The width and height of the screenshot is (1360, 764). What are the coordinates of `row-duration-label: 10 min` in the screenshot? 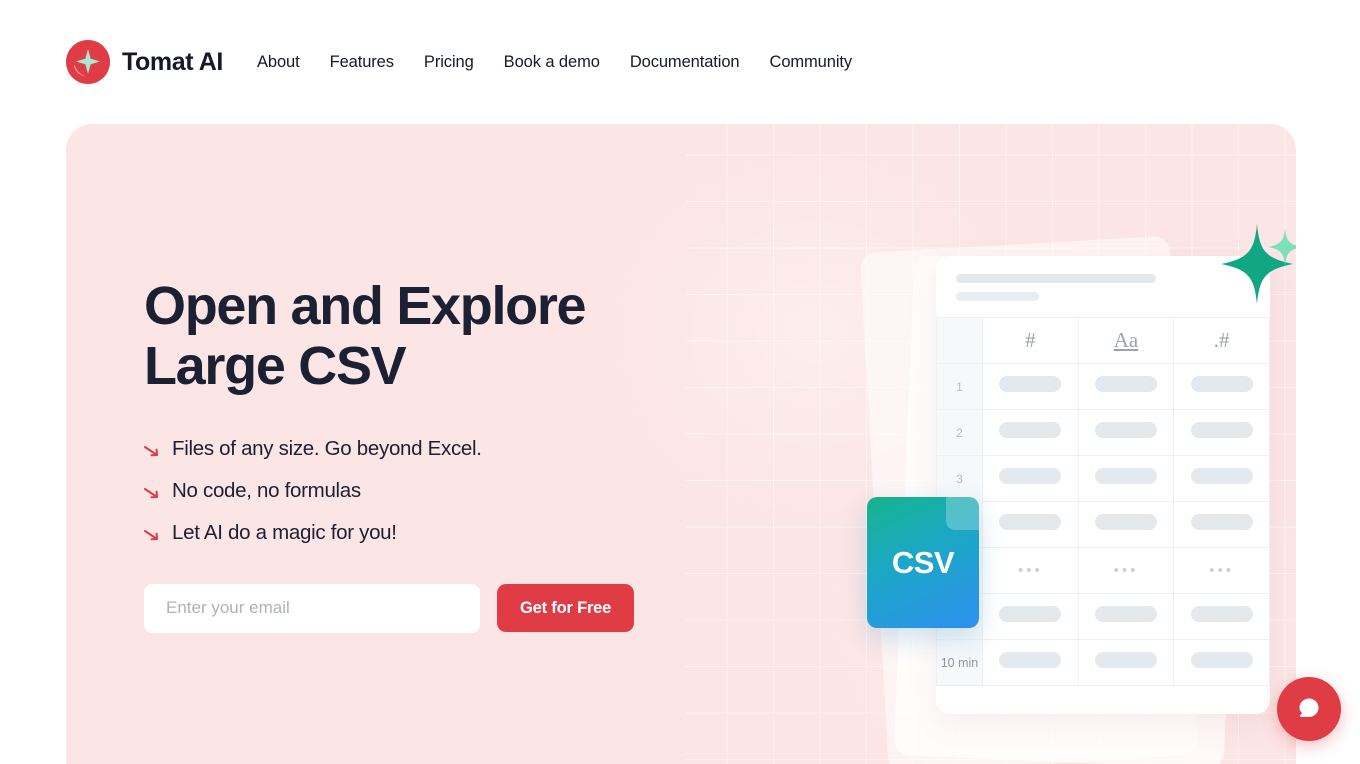 It's located at (959, 662).